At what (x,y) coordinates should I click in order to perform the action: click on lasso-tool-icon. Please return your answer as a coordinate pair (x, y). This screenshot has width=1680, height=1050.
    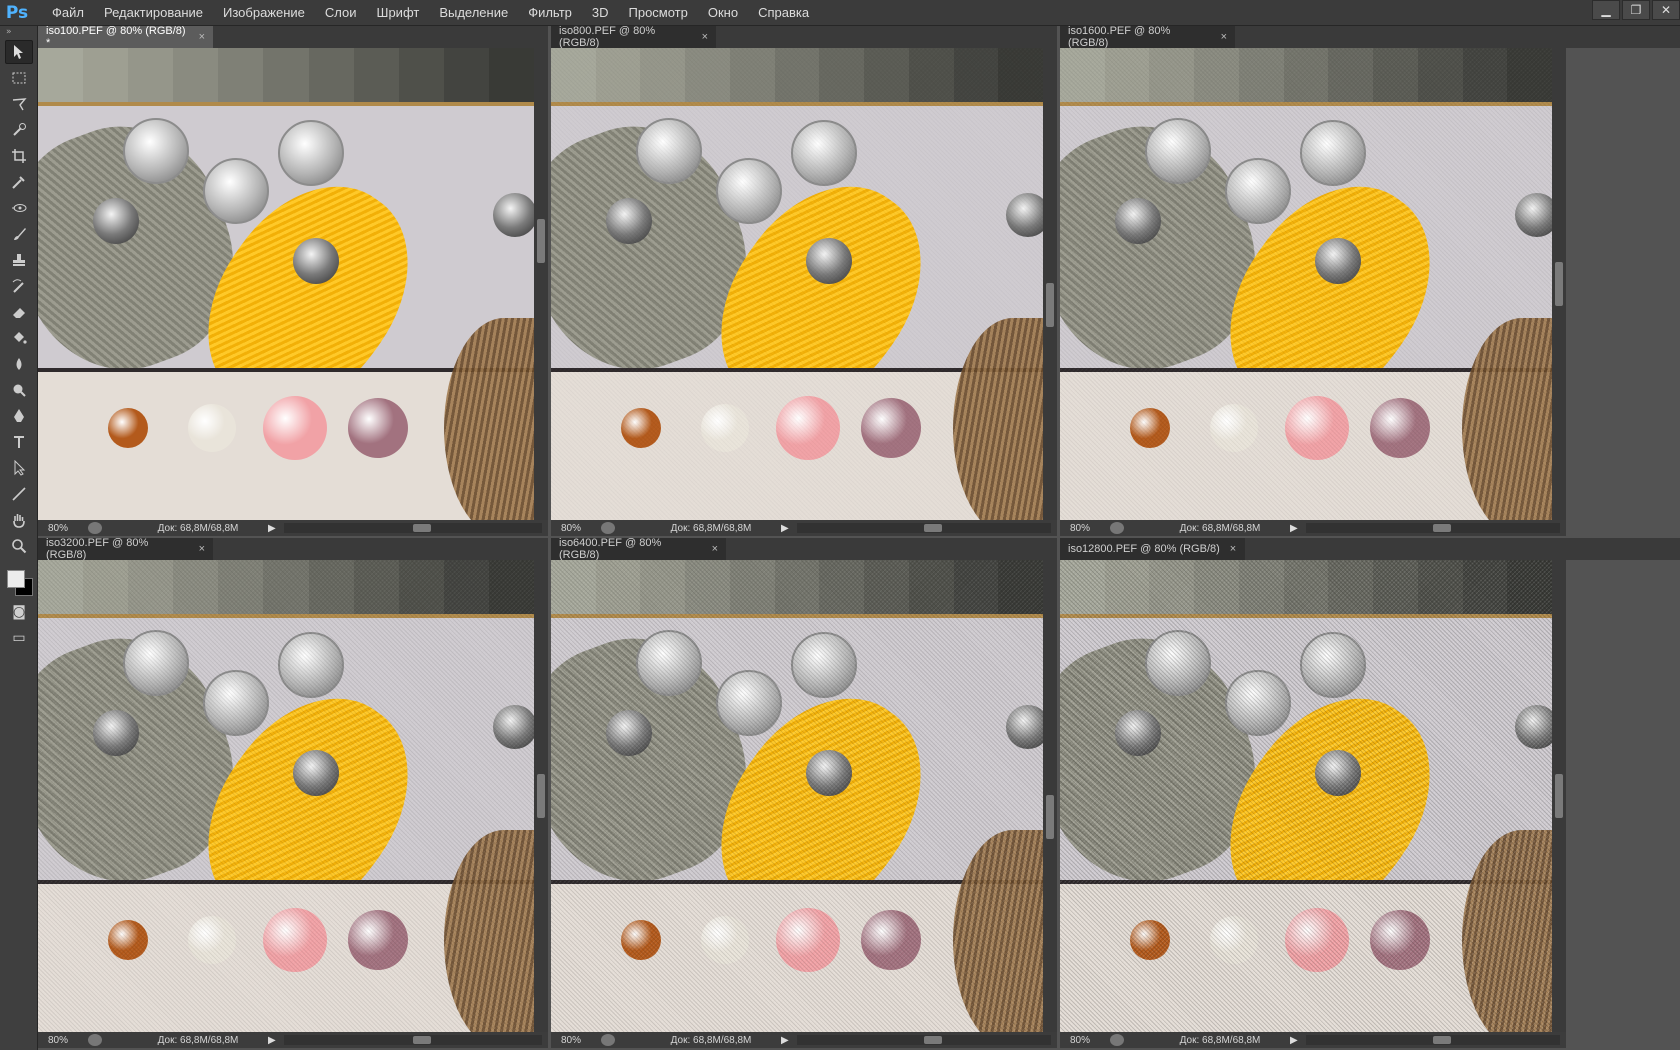
    Looking at the image, I should click on (19, 104).